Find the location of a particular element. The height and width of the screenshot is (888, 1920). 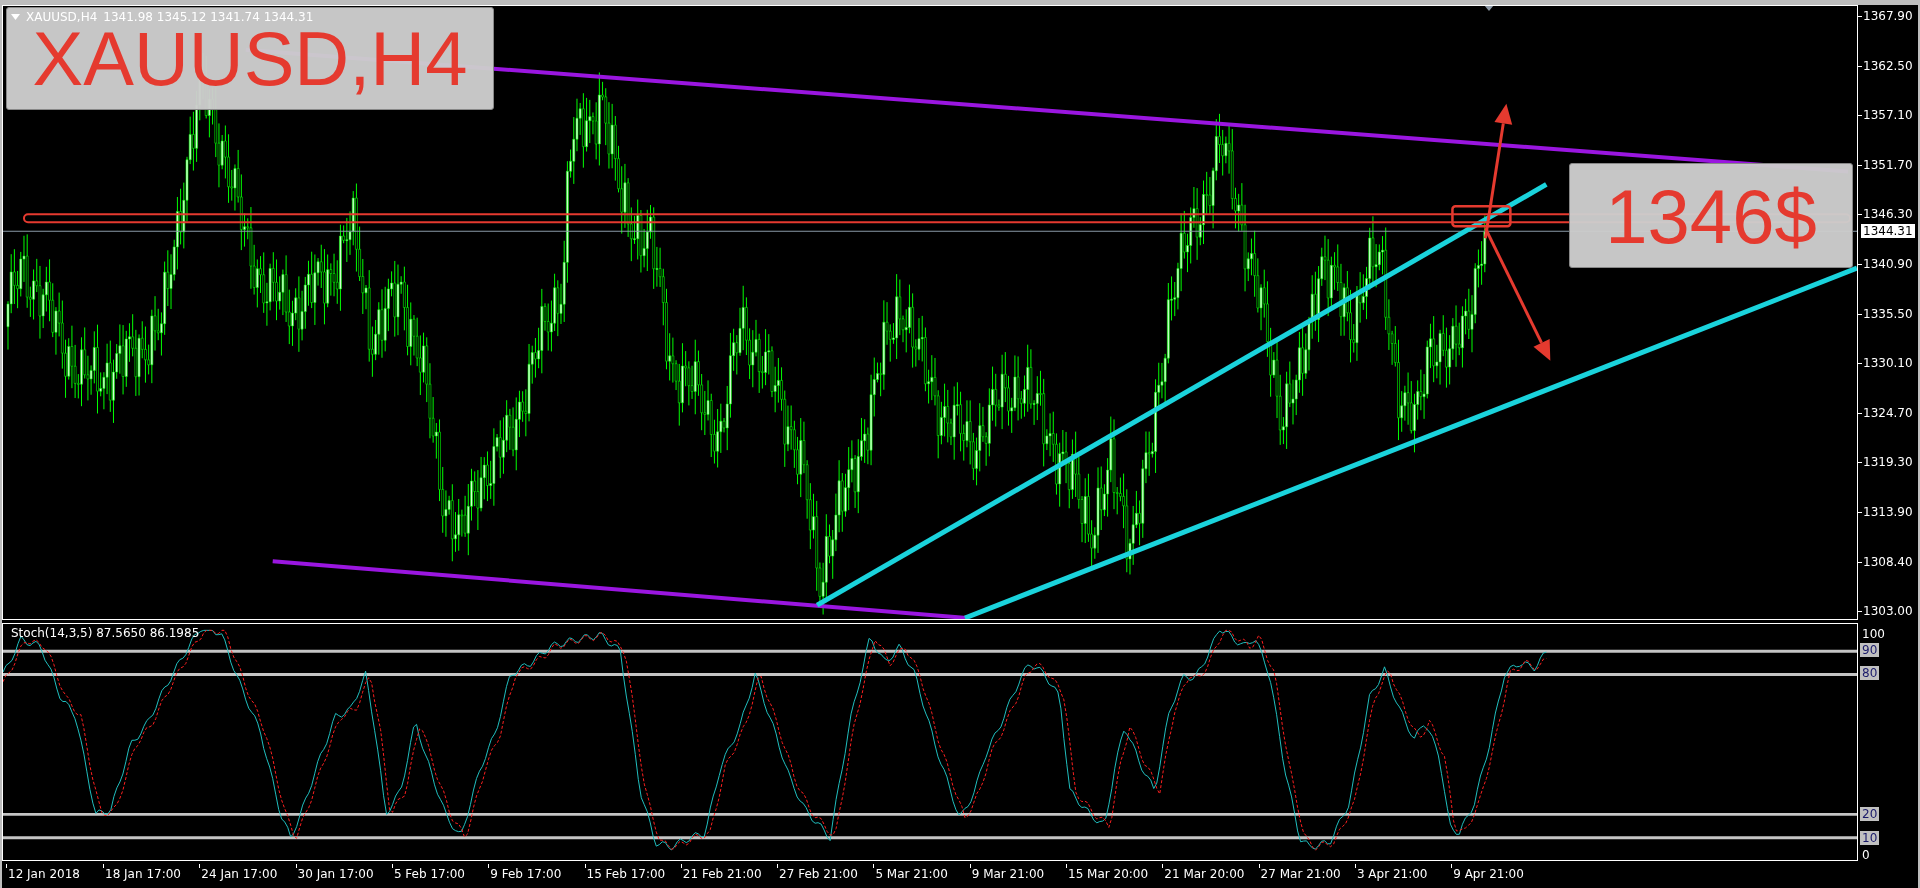

price-label: 1346$ is located at coordinates (1711, 215).